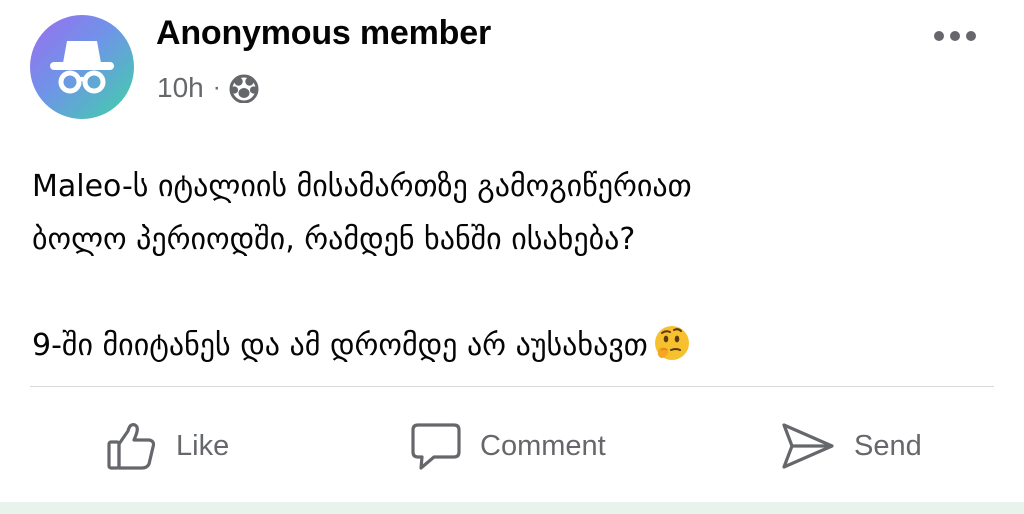 This screenshot has width=1024, height=514. Describe the element at coordinates (512, 386) in the screenshot. I see `divider` at that location.